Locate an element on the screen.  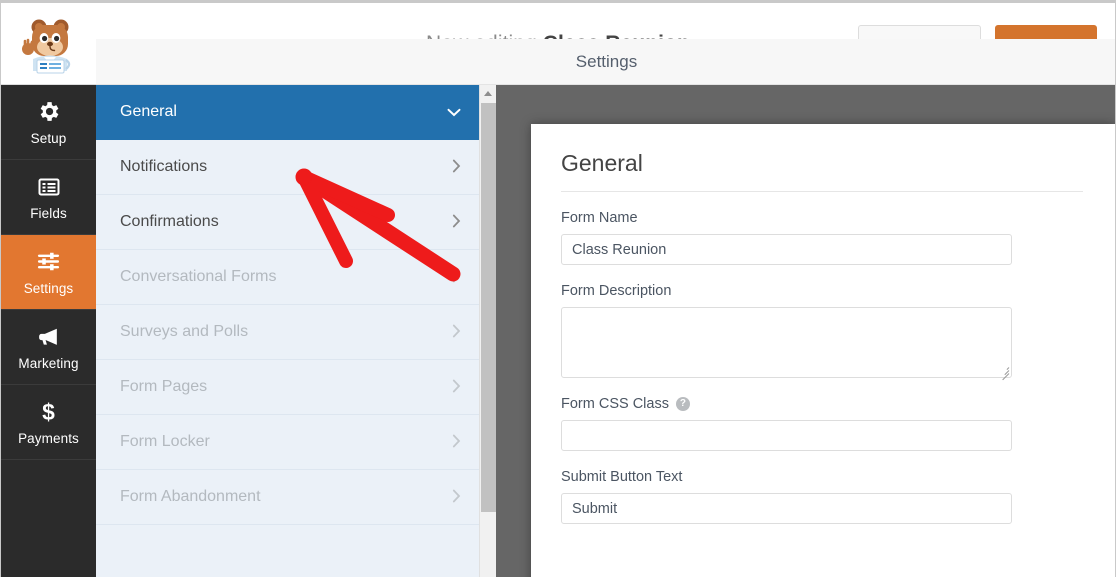
triangle-up-icon is located at coordinates (488, 93).